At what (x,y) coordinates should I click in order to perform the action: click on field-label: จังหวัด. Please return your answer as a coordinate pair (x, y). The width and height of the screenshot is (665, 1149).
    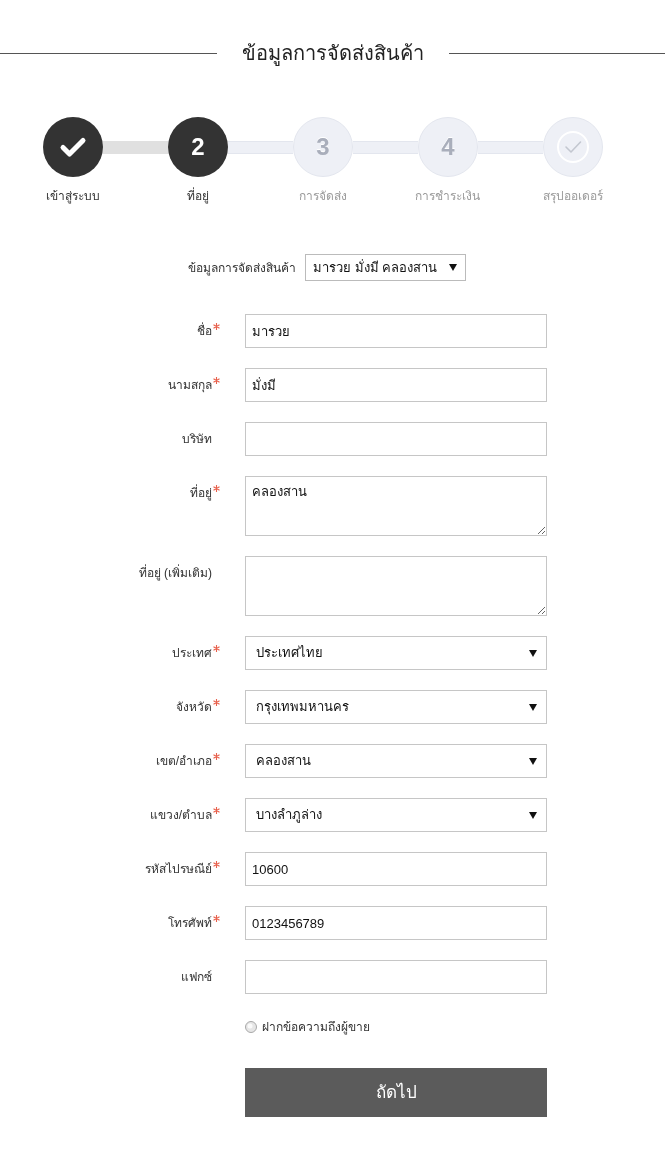
    Looking at the image, I should click on (194, 707).